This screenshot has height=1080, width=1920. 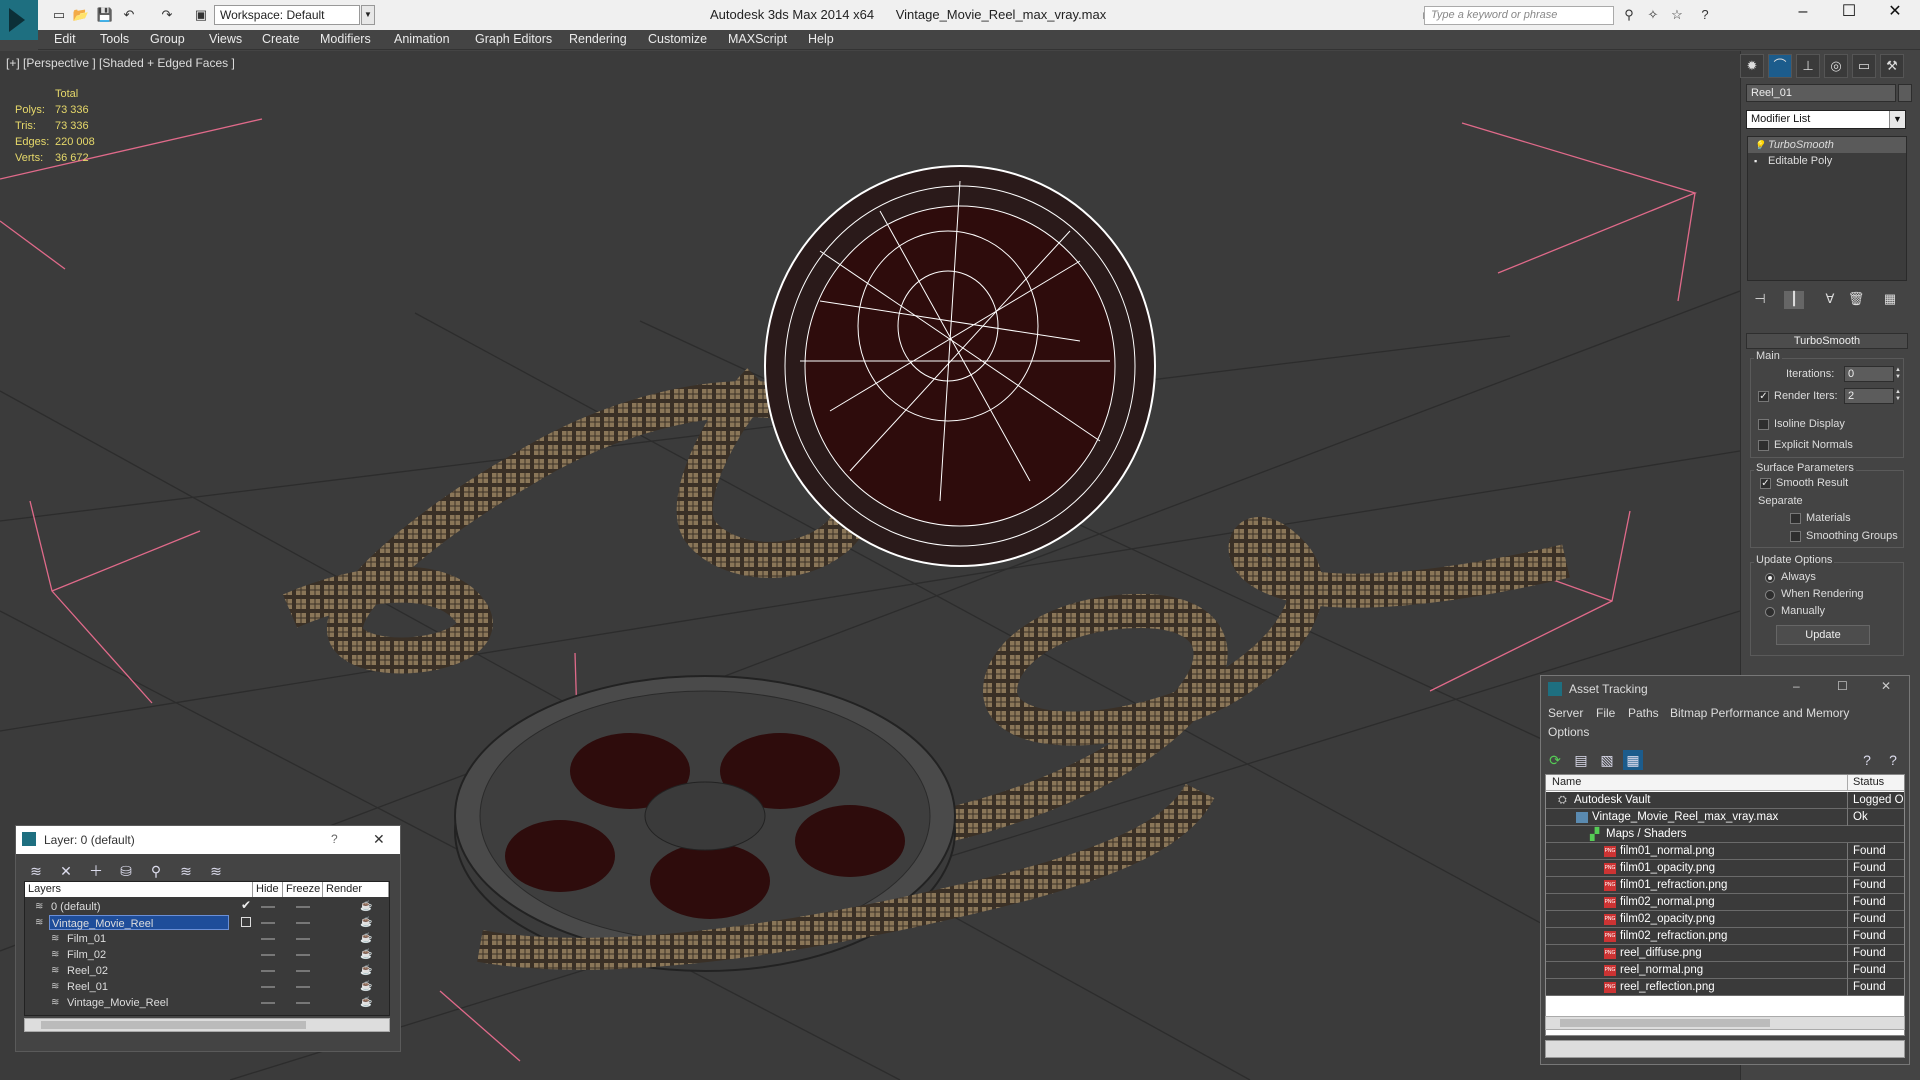 What do you see at coordinates (1827, 145) in the screenshot?
I see `stack-item-turbosmooth: 💡 TurboSmooth` at bounding box center [1827, 145].